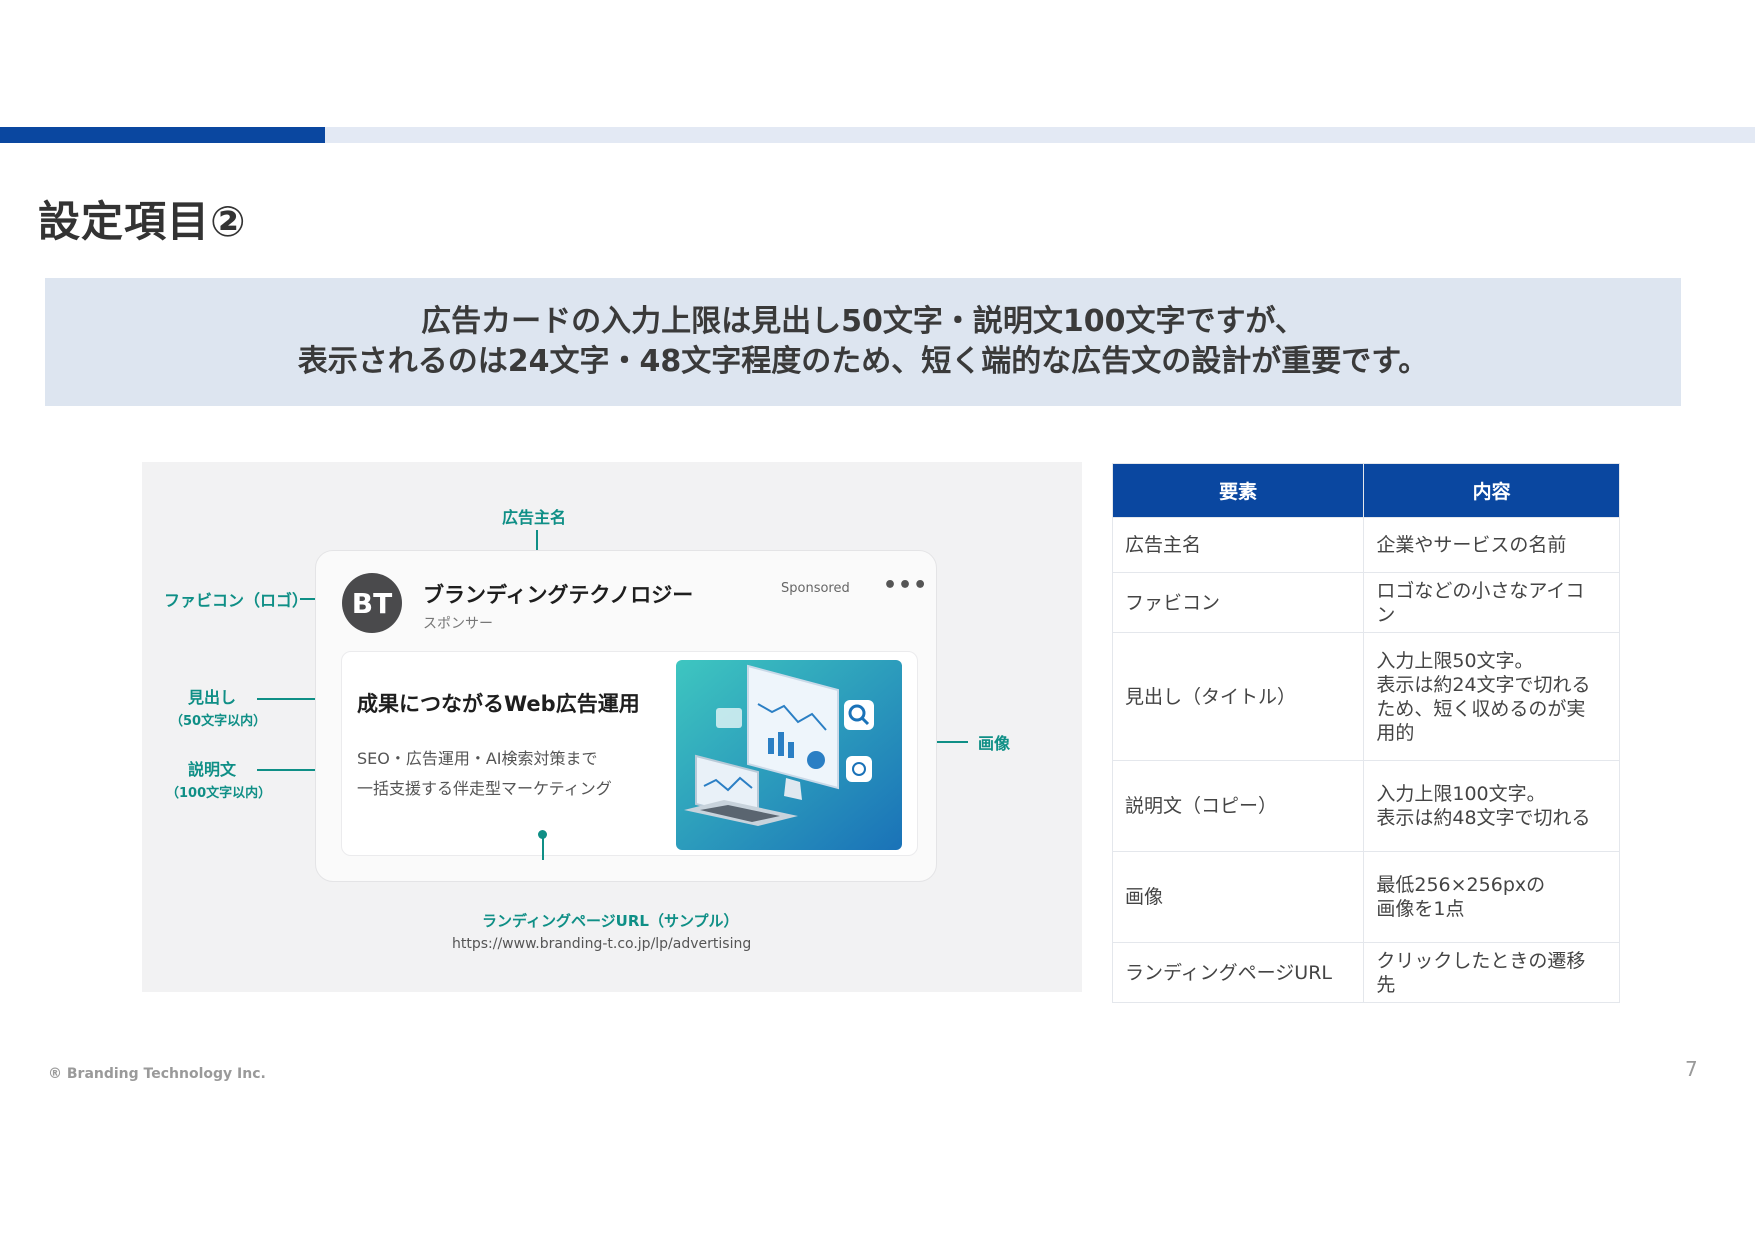 Image resolution: width=1755 pixels, height=1241 pixels. Describe the element at coordinates (1491, 696) in the screenshot. I see `table-cell-content: 入力上限50文字。 表示は約24文字で切れる ため、短く収めるのが実 用的` at that location.